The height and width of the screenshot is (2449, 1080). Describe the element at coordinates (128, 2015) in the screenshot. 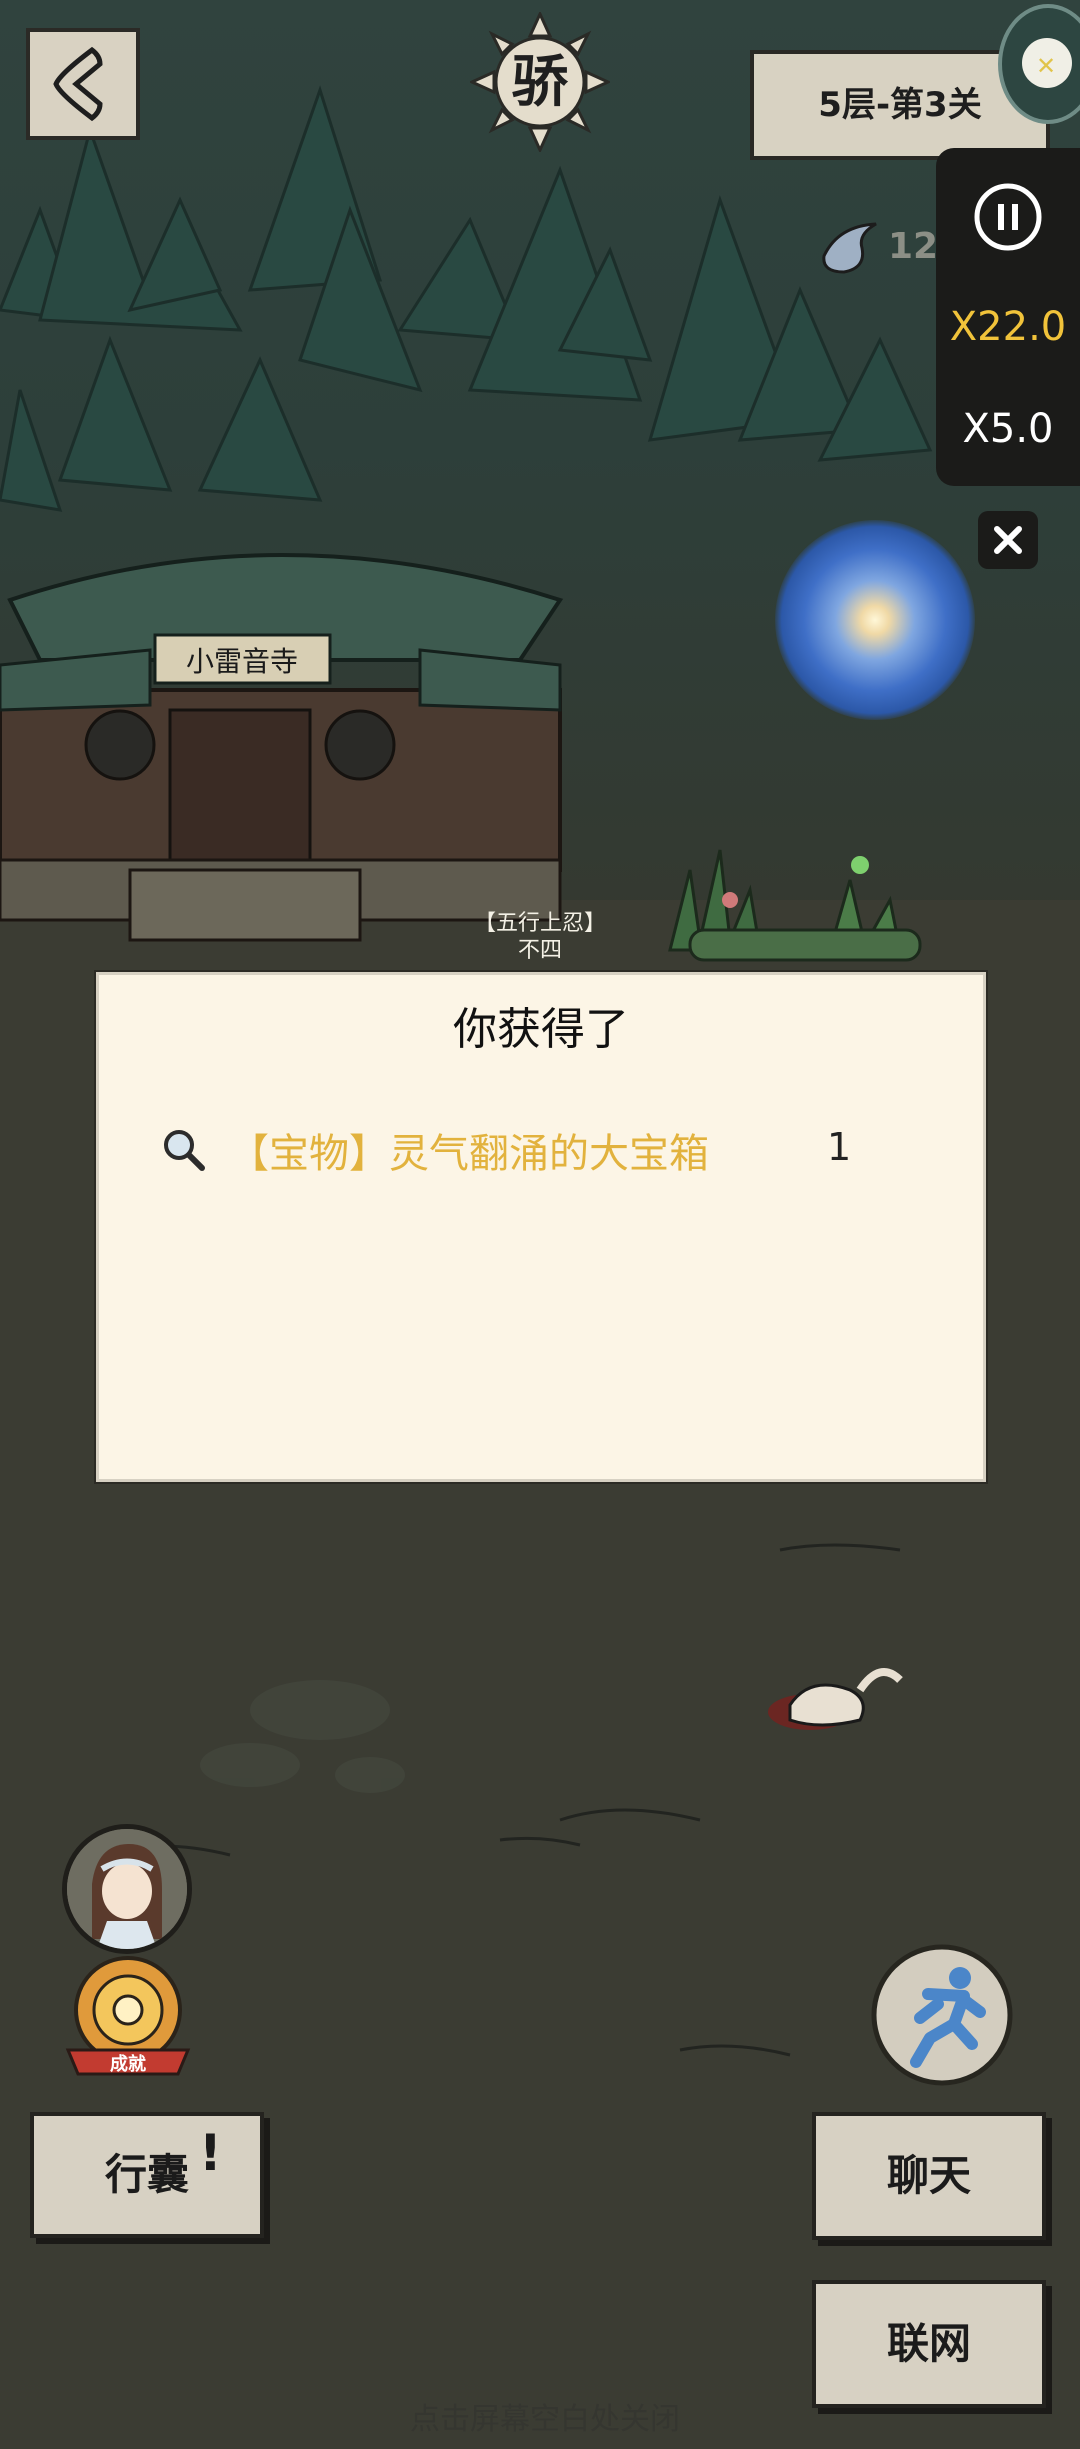

I see `achievement-badge-icon: 成就` at that location.